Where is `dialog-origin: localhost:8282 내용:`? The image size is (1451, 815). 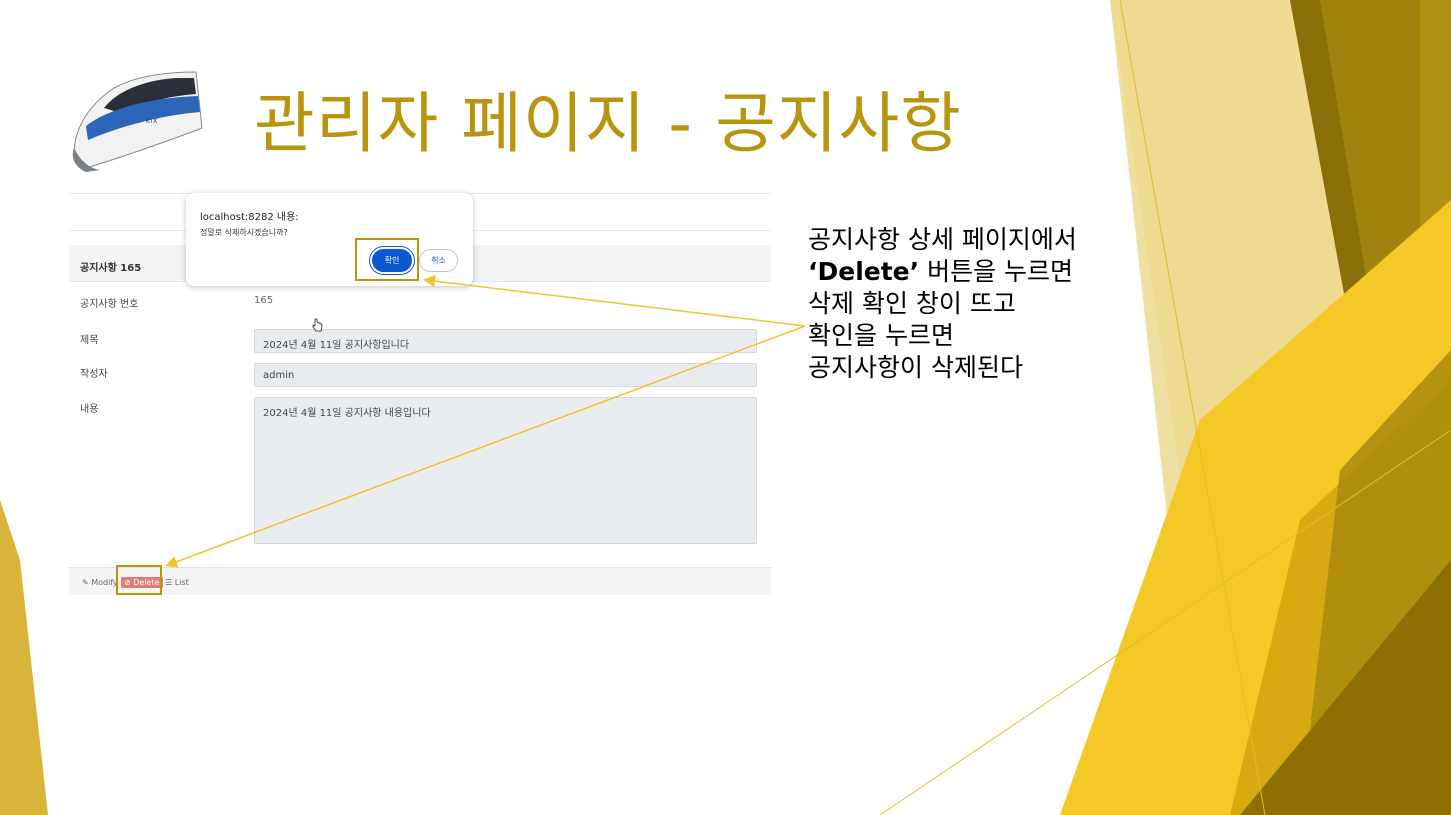 dialog-origin: localhost:8282 내용: is located at coordinates (249, 217).